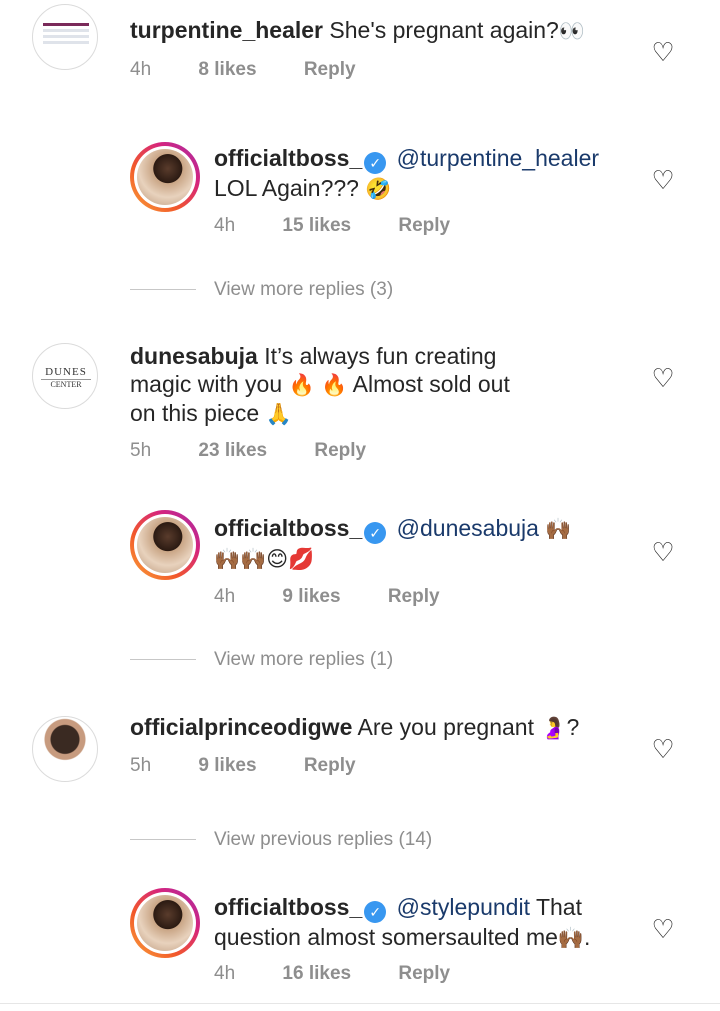  I want to click on eyes-emoji: 👀, so click(572, 31).